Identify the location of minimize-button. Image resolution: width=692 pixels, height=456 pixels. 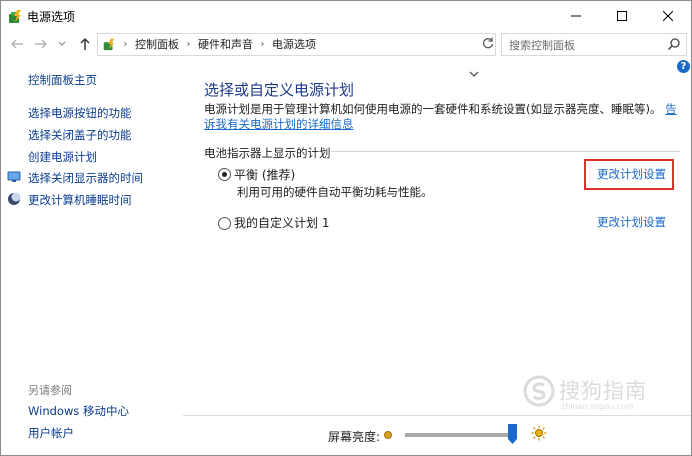
(576, 16).